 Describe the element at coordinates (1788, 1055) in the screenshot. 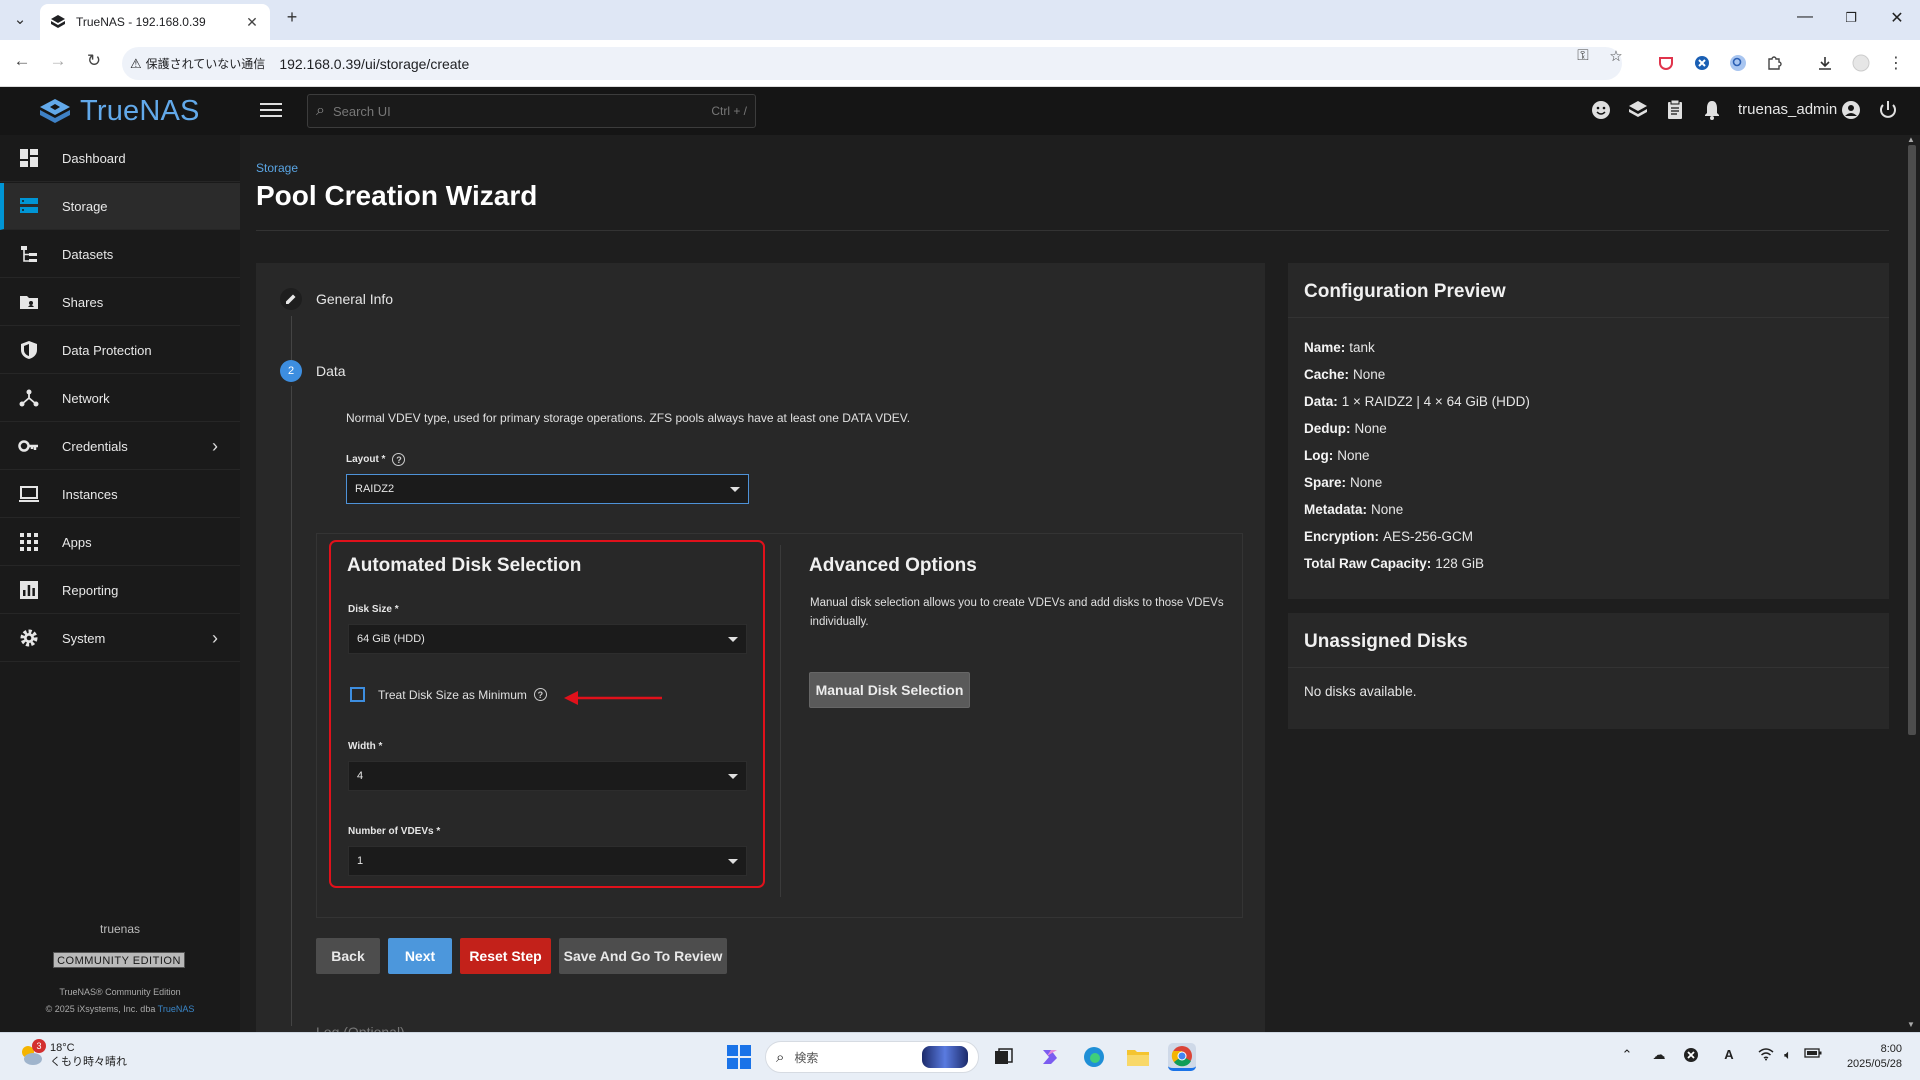

I see `volume-icon: 🔈︎` at that location.